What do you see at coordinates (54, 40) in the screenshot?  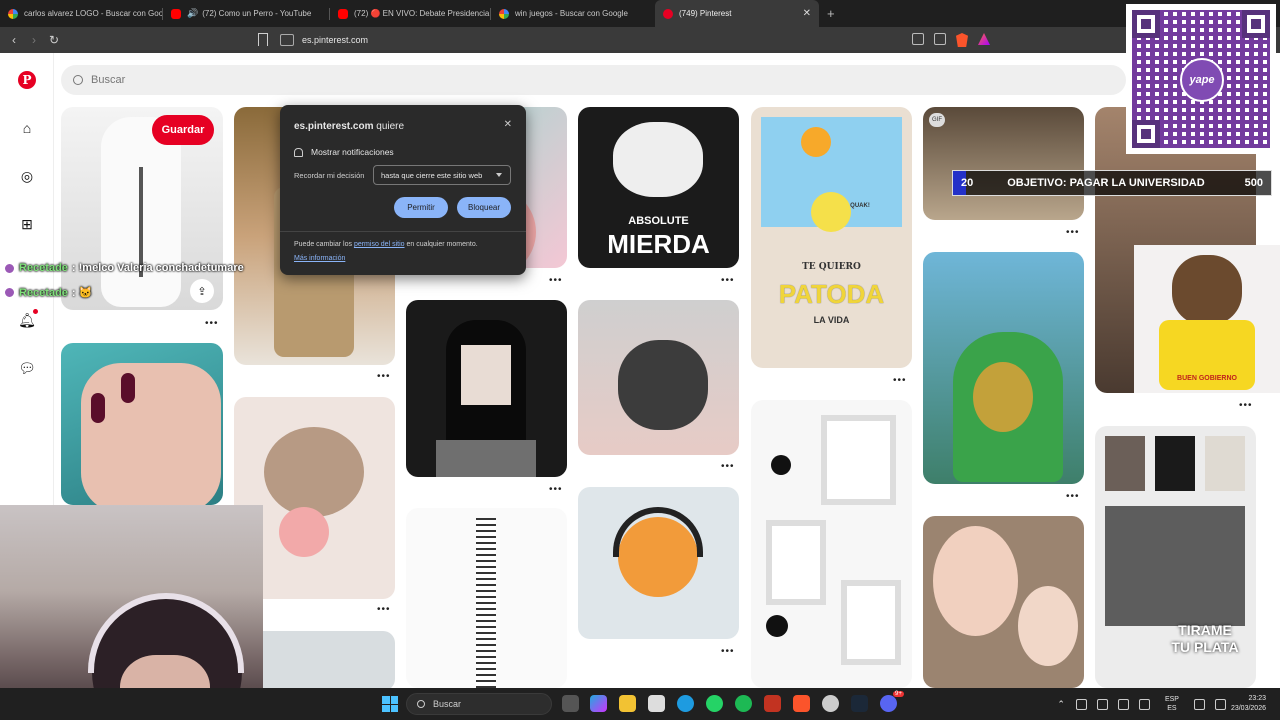 I see `reload-icon: ↻` at bounding box center [54, 40].